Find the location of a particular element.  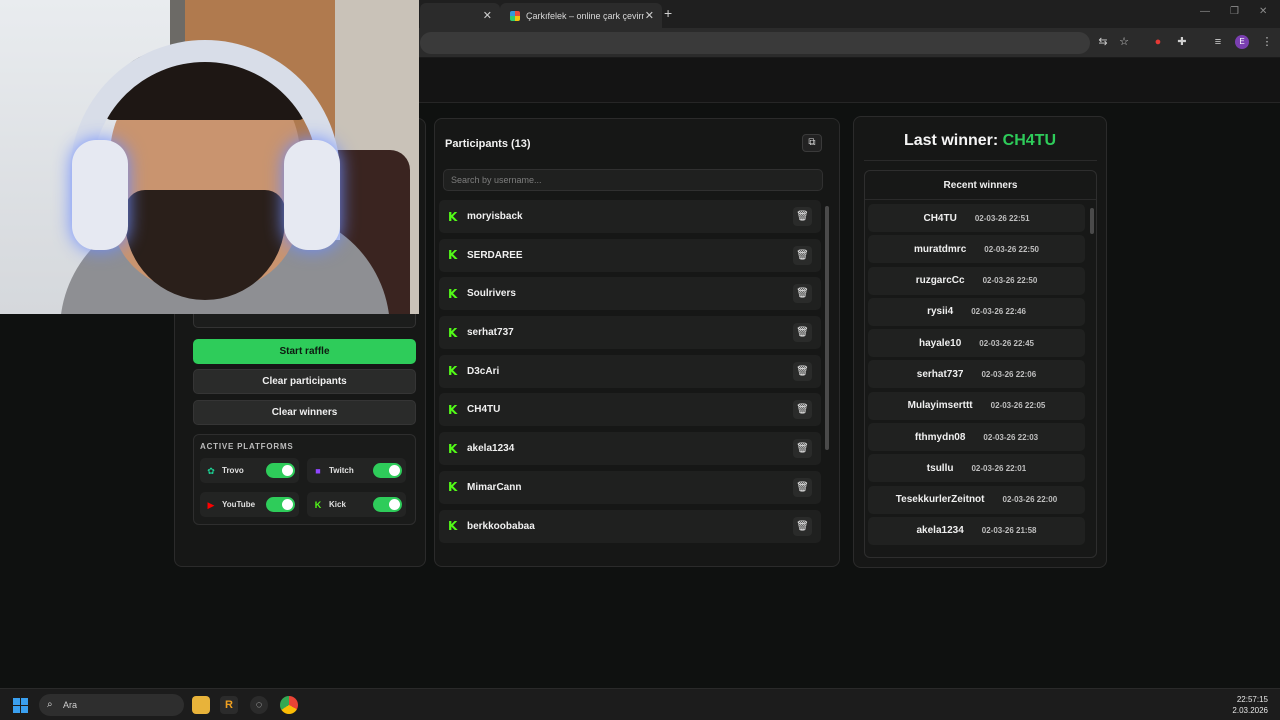

maximize-icon: ❐ is located at coordinates (1234, 11).